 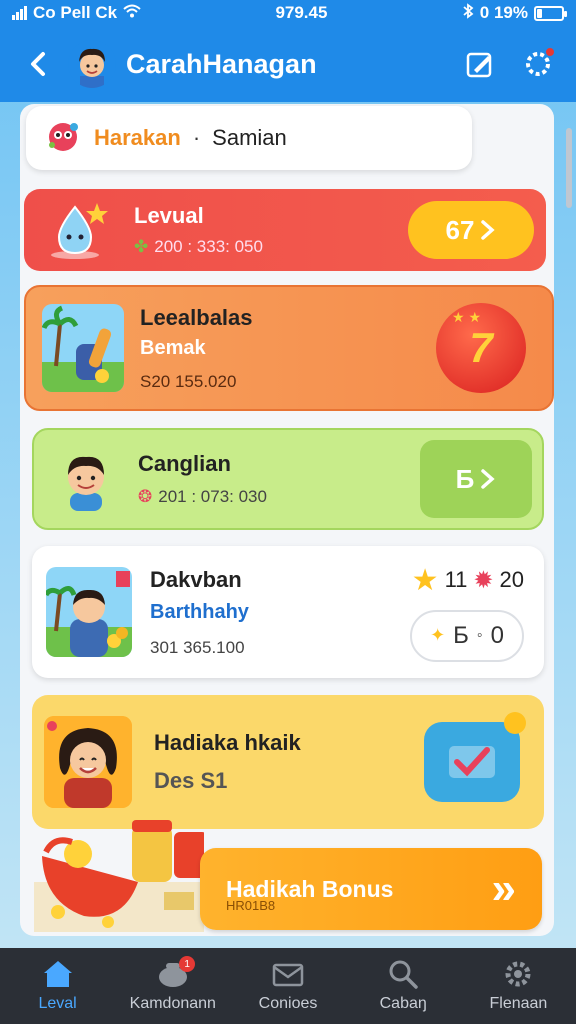 What do you see at coordinates (83, 348) in the screenshot?
I see `beach-thumbnail` at bounding box center [83, 348].